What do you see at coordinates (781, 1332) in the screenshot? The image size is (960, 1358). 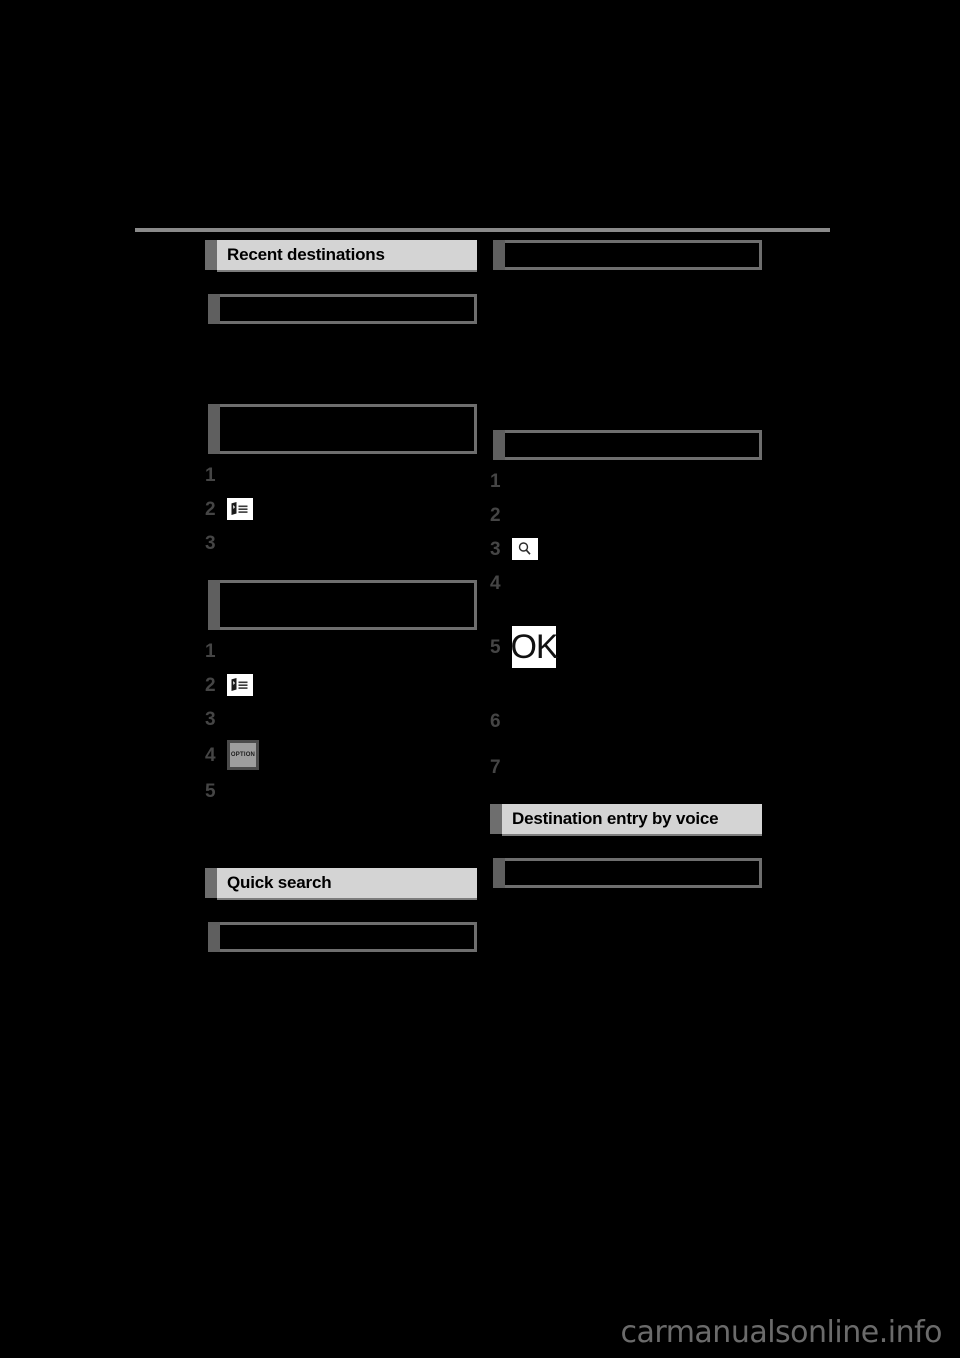 I see `site-watermark: carmanualsonline.info` at bounding box center [781, 1332].